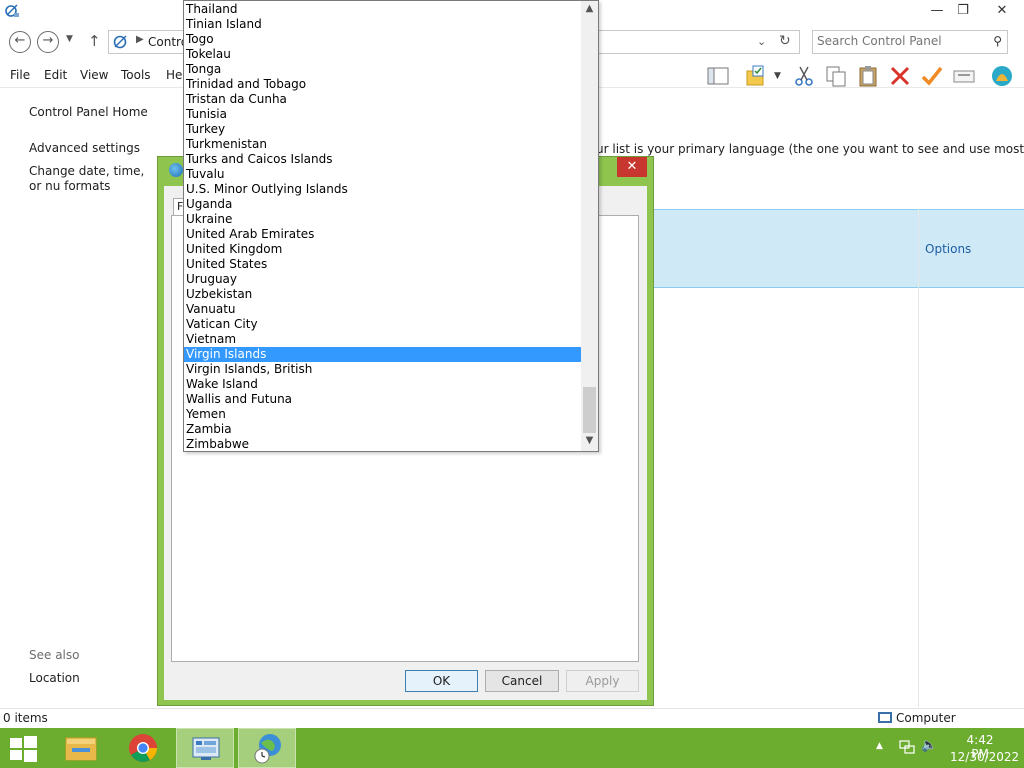 The height and width of the screenshot is (768, 1024). I want to click on search-box: ⚲, so click(910, 42).